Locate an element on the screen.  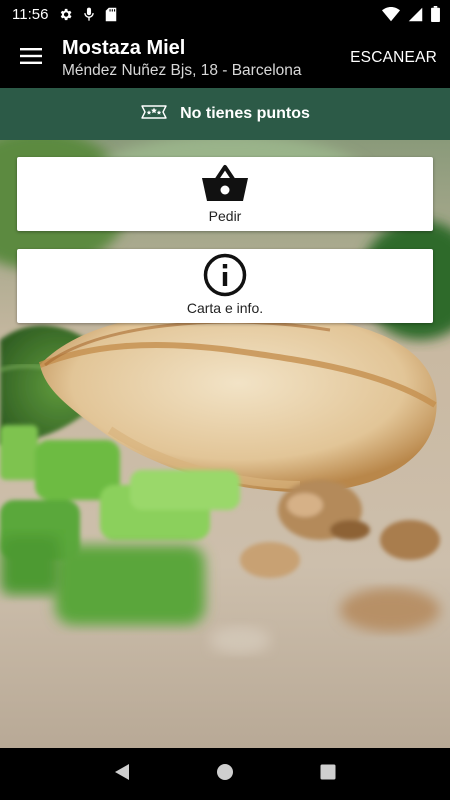
cellular-signal-icon is located at coordinates (415, 14).